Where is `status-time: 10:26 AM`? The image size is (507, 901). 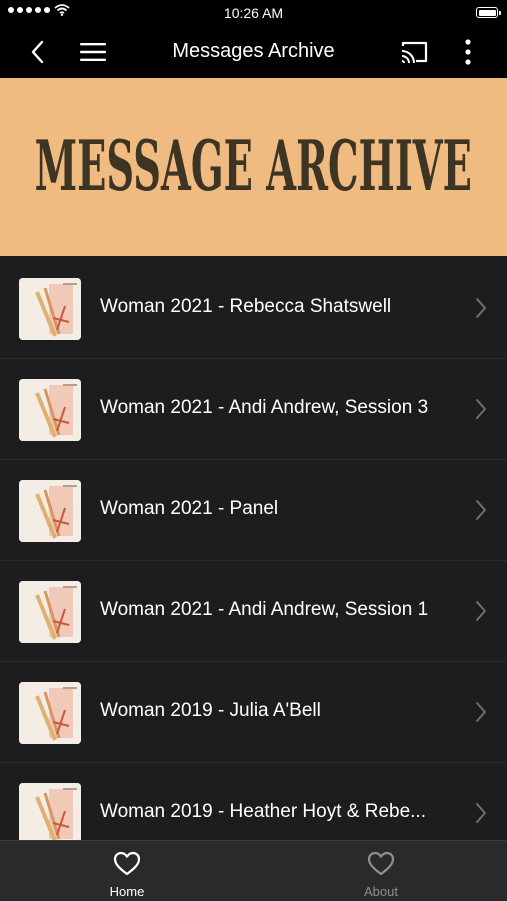
status-time: 10:26 AM is located at coordinates (253, 13).